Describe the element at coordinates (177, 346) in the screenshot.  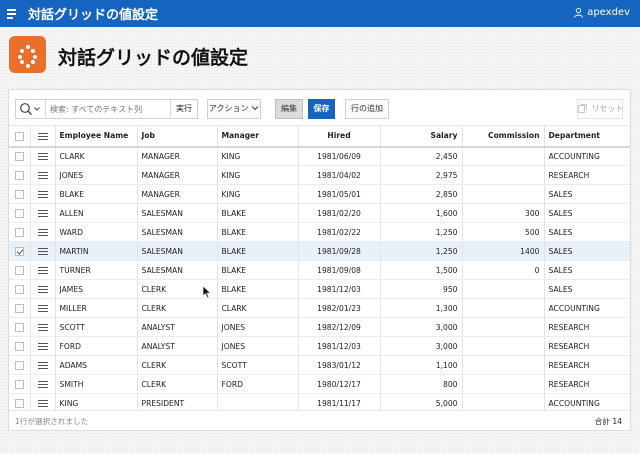
I see `cell-job: ANALYST` at that location.